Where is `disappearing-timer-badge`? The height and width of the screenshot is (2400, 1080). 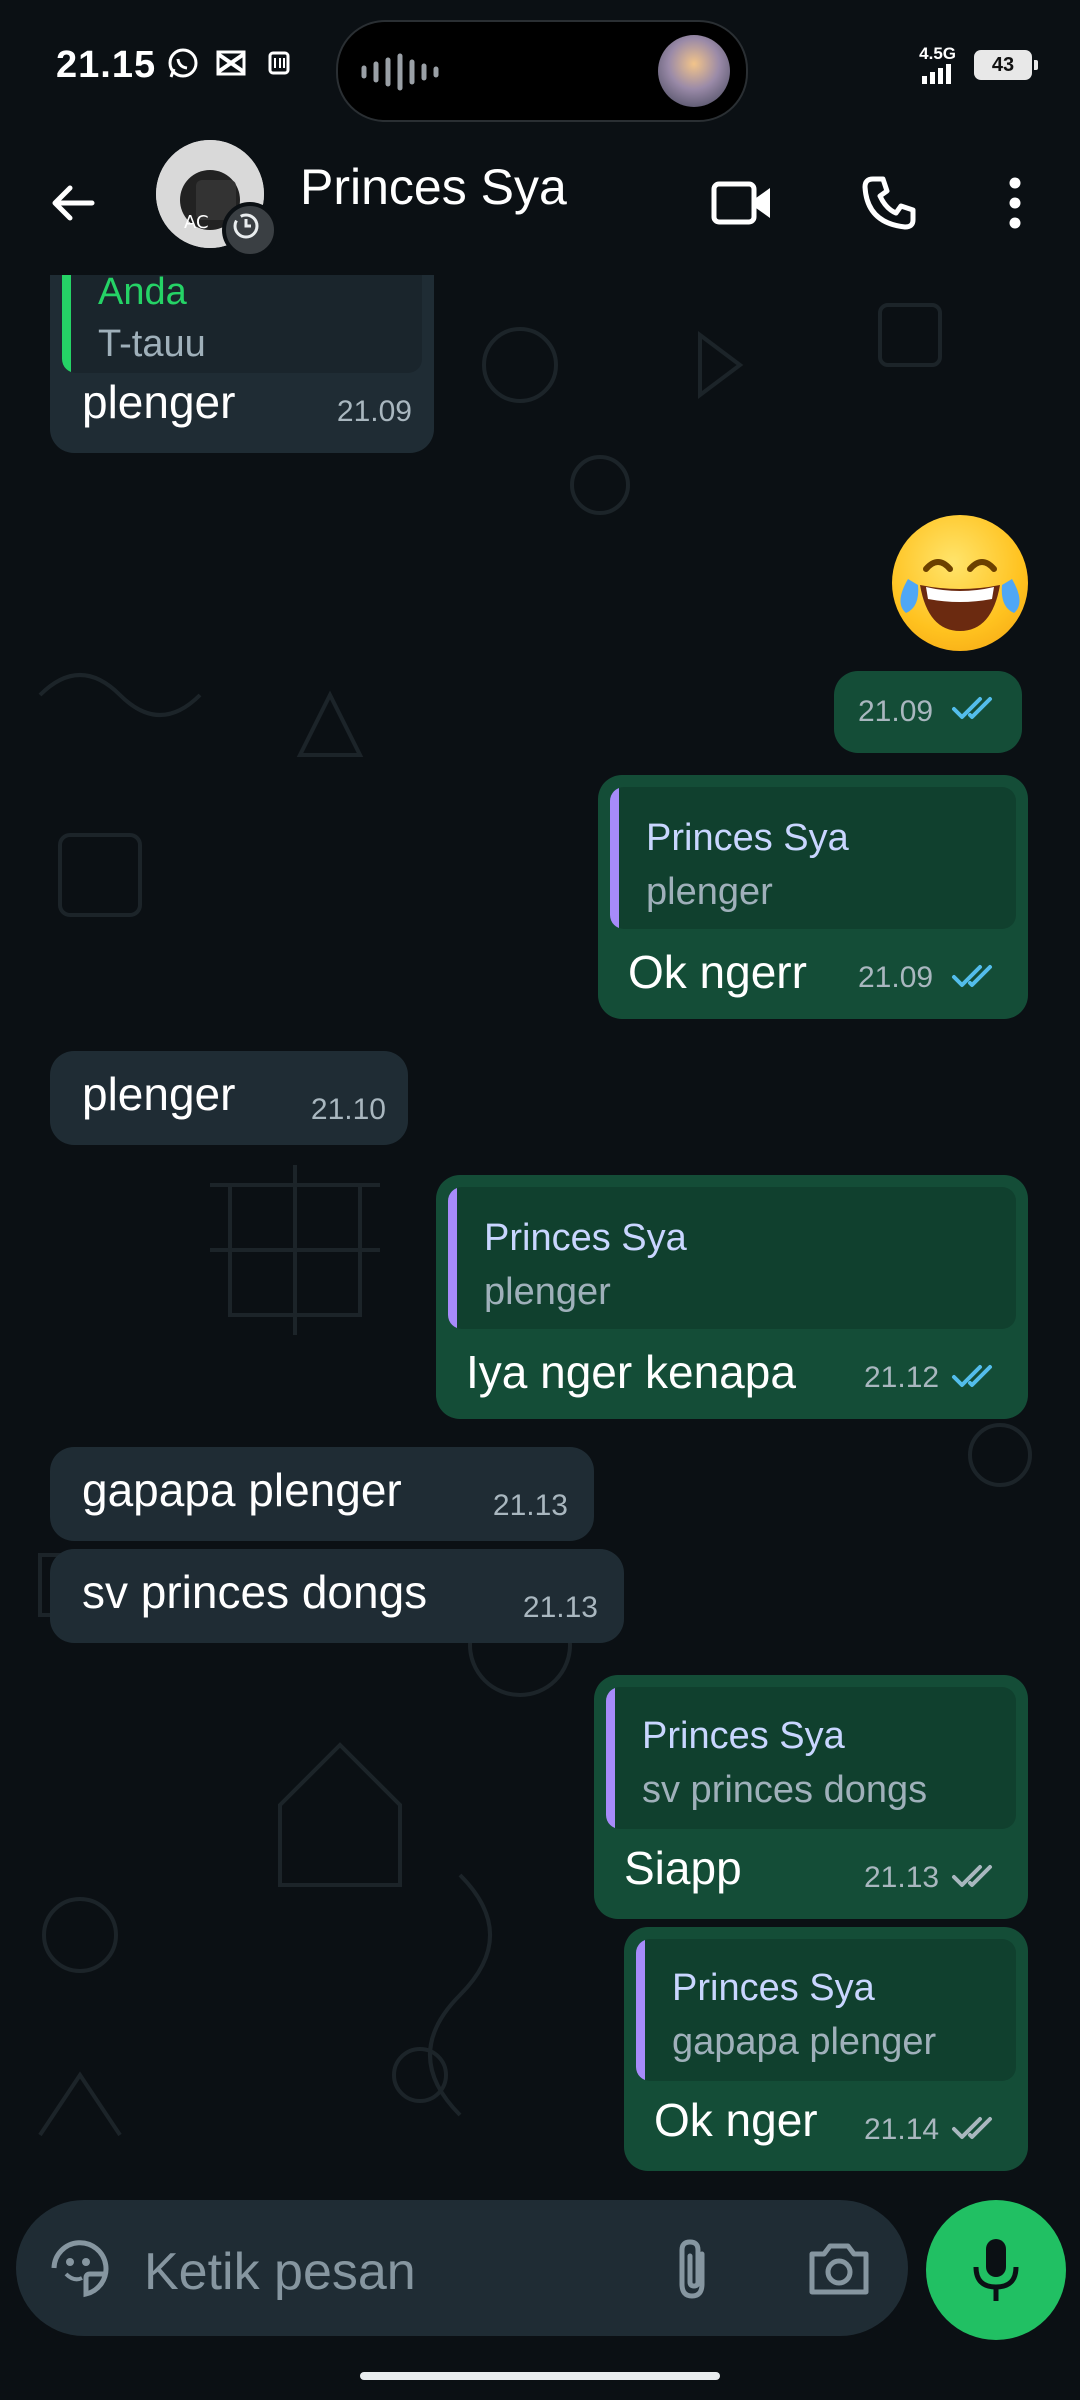 disappearing-timer-badge is located at coordinates (250, 230).